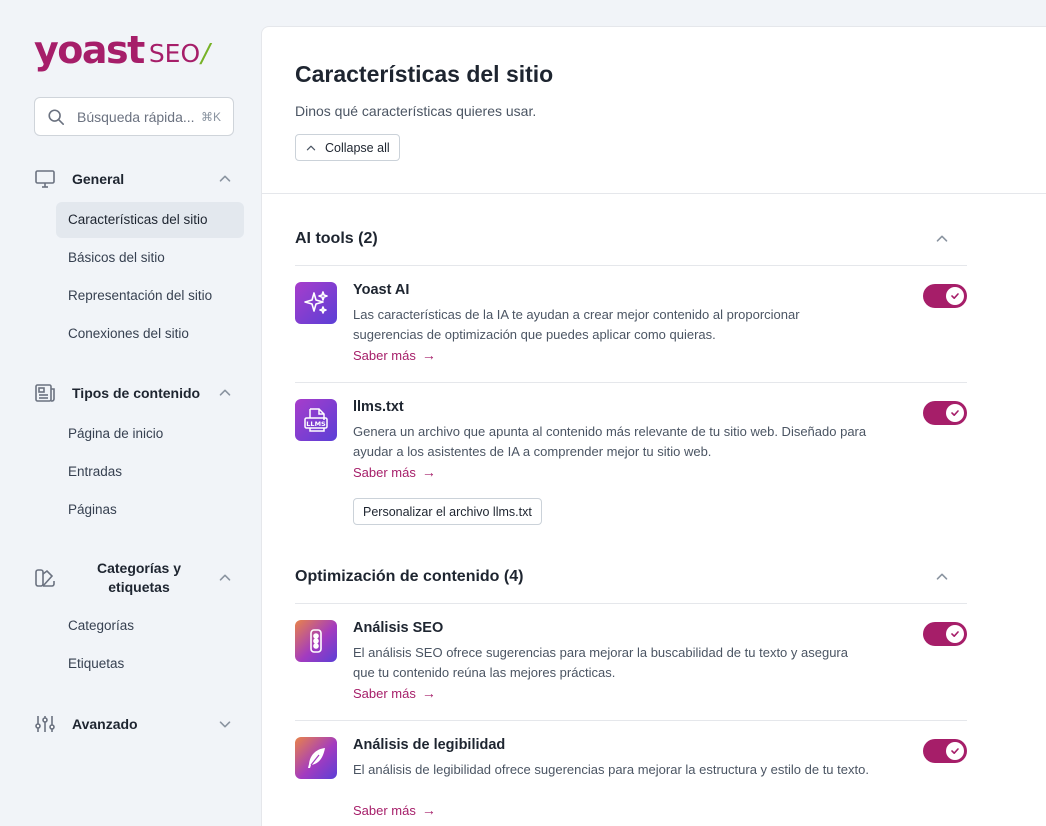 This screenshot has width=1046, height=826. Describe the element at coordinates (150, 296) in the screenshot. I see `sidebar-item-representacion: Representación del sitio` at that location.